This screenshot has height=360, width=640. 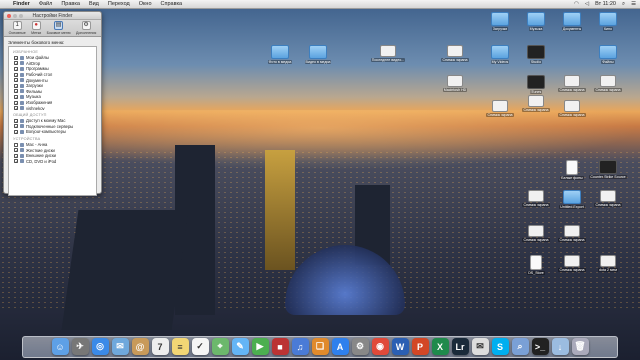 What do you see at coordinates (580, 346) in the screenshot?
I see `dock-trash-icon: 🗑` at bounding box center [580, 346].